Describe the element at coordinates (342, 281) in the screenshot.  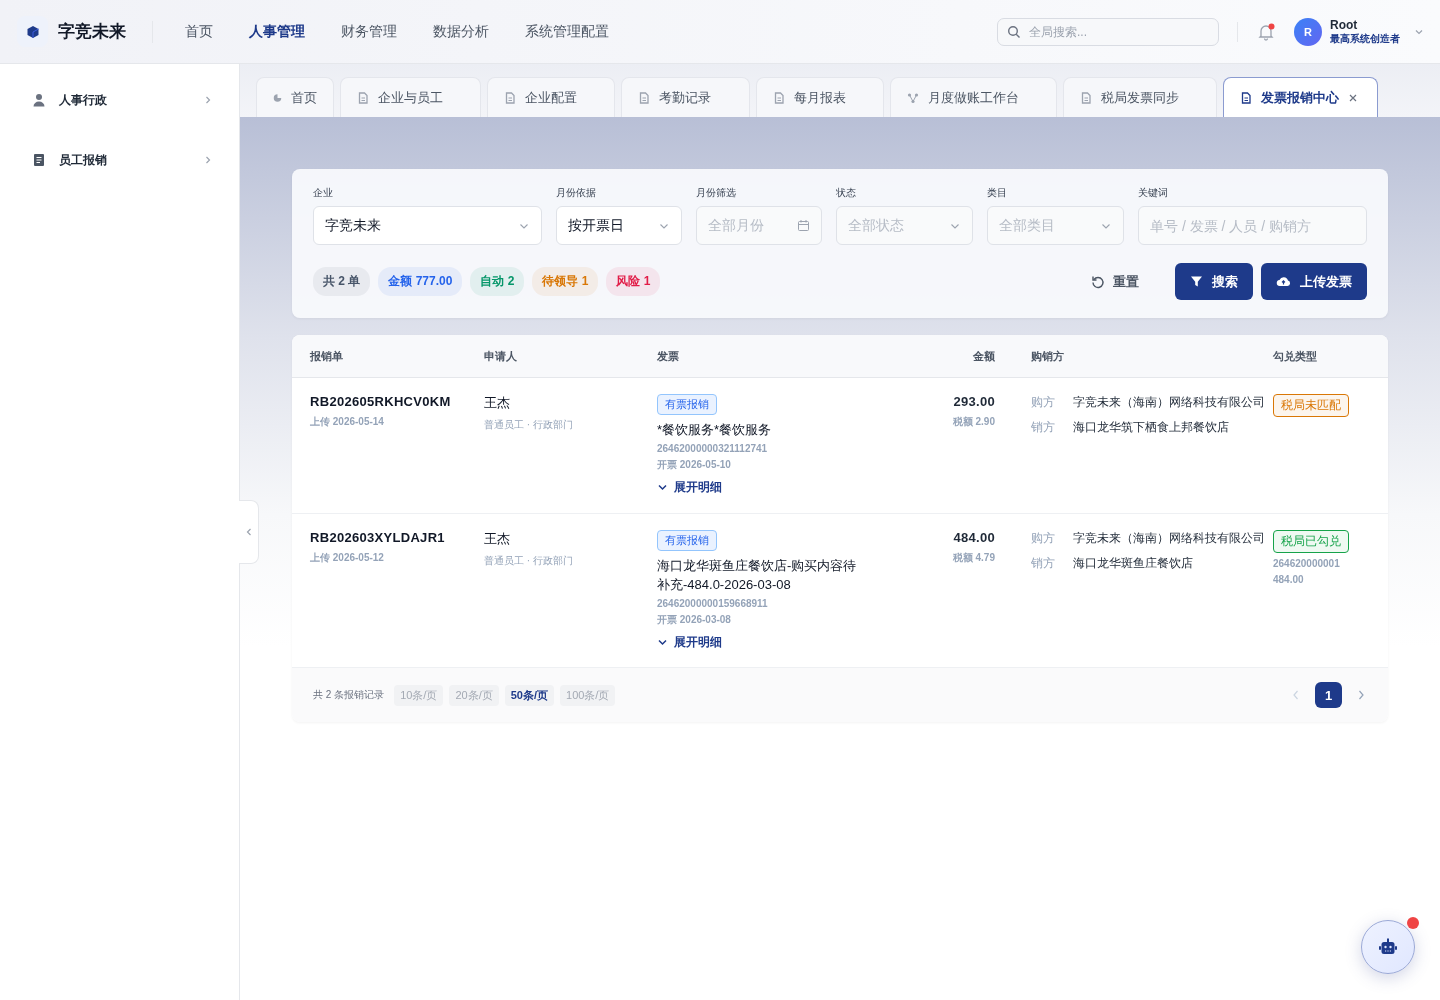
I see `stat-chip: 共 2 单` at that location.